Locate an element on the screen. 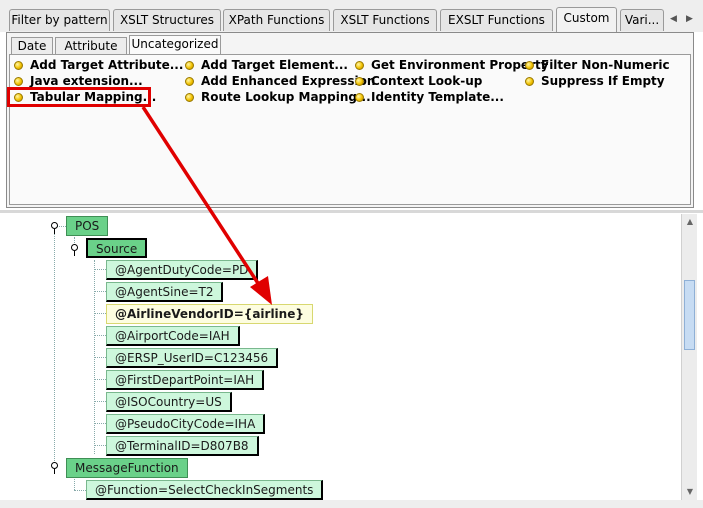 The width and height of the screenshot is (703, 508). tree-attr-first-depart-point: @FirstDepartPoint=IAH is located at coordinates (185, 380).